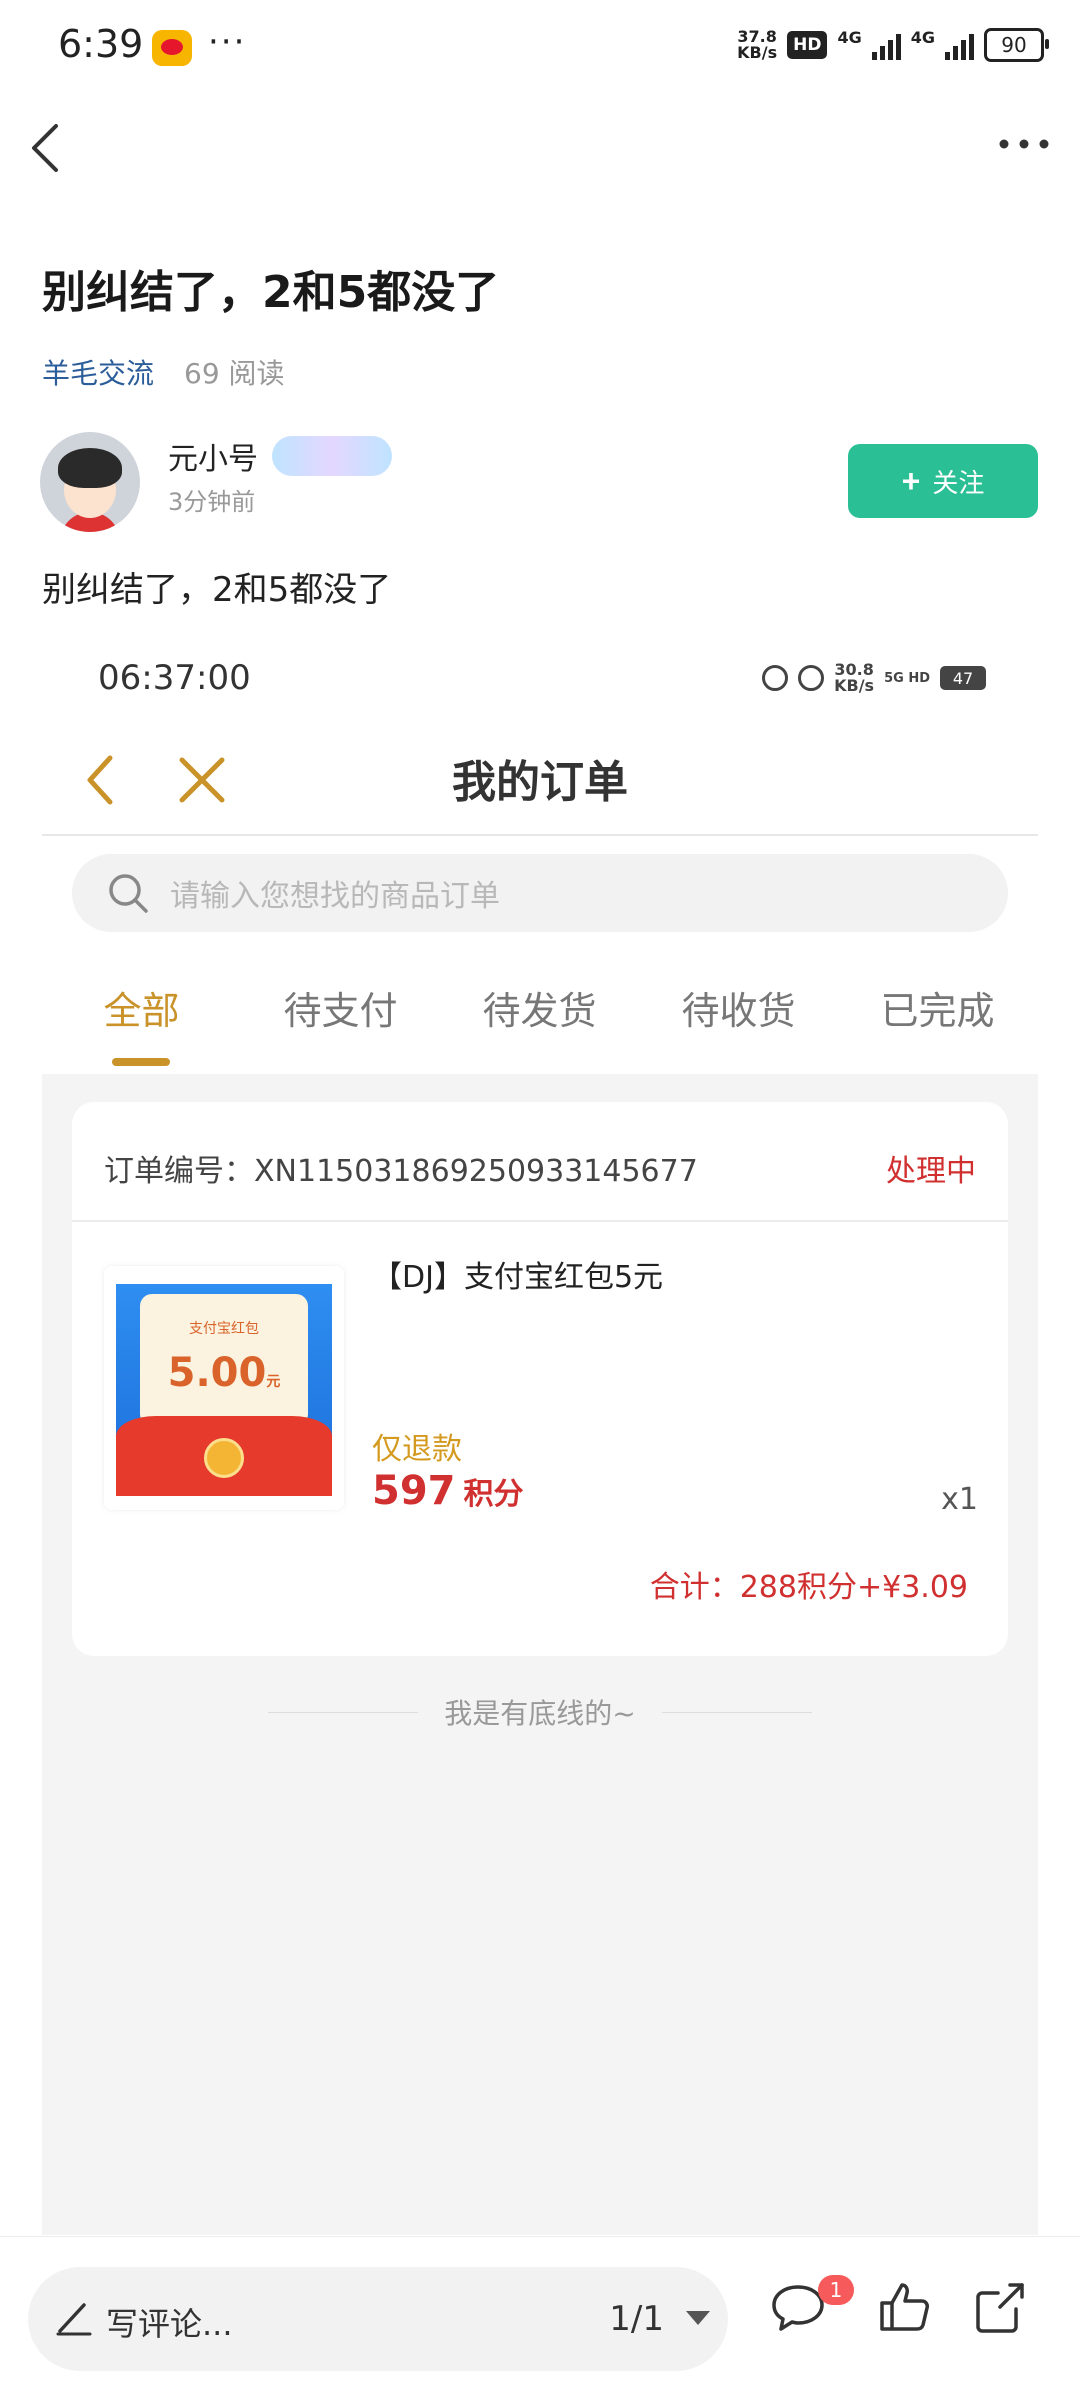 The height and width of the screenshot is (2401, 1080). What do you see at coordinates (493, 1494) in the screenshot?
I see `points-unit: 积分` at bounding box center [493, 1494].